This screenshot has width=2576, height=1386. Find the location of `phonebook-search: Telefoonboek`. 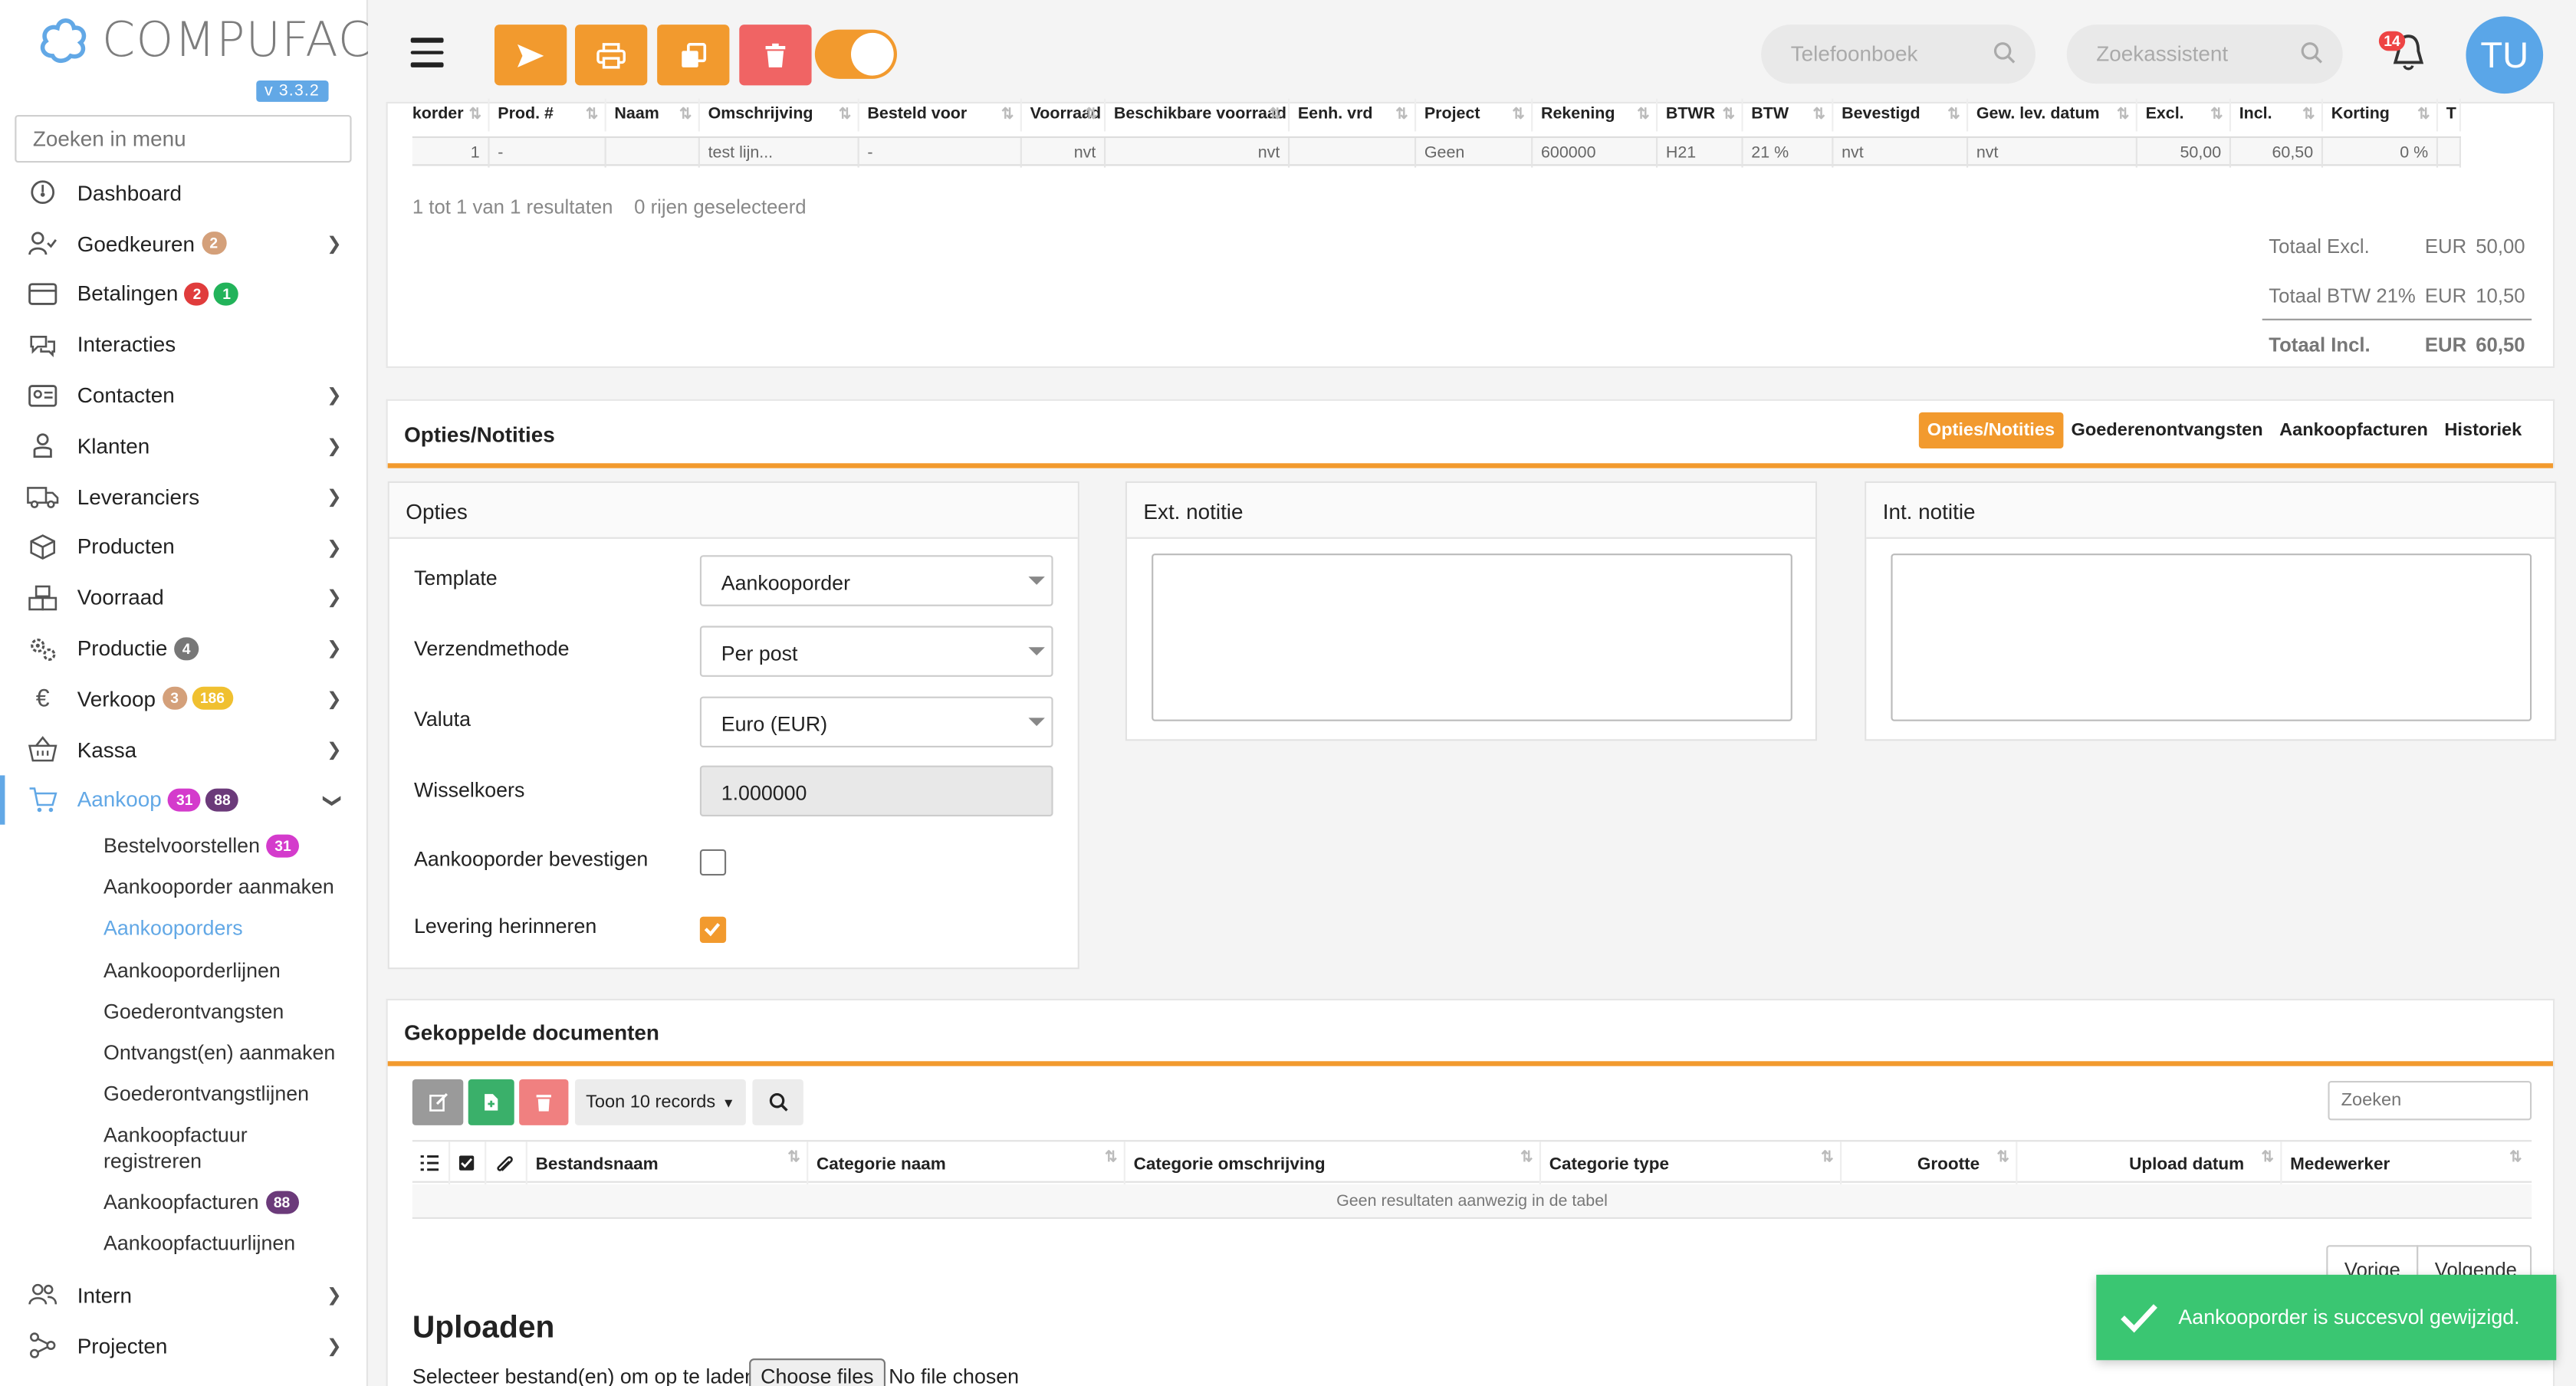

phonebook-search: Telefoonboek is located at coordinates (1899, 54).